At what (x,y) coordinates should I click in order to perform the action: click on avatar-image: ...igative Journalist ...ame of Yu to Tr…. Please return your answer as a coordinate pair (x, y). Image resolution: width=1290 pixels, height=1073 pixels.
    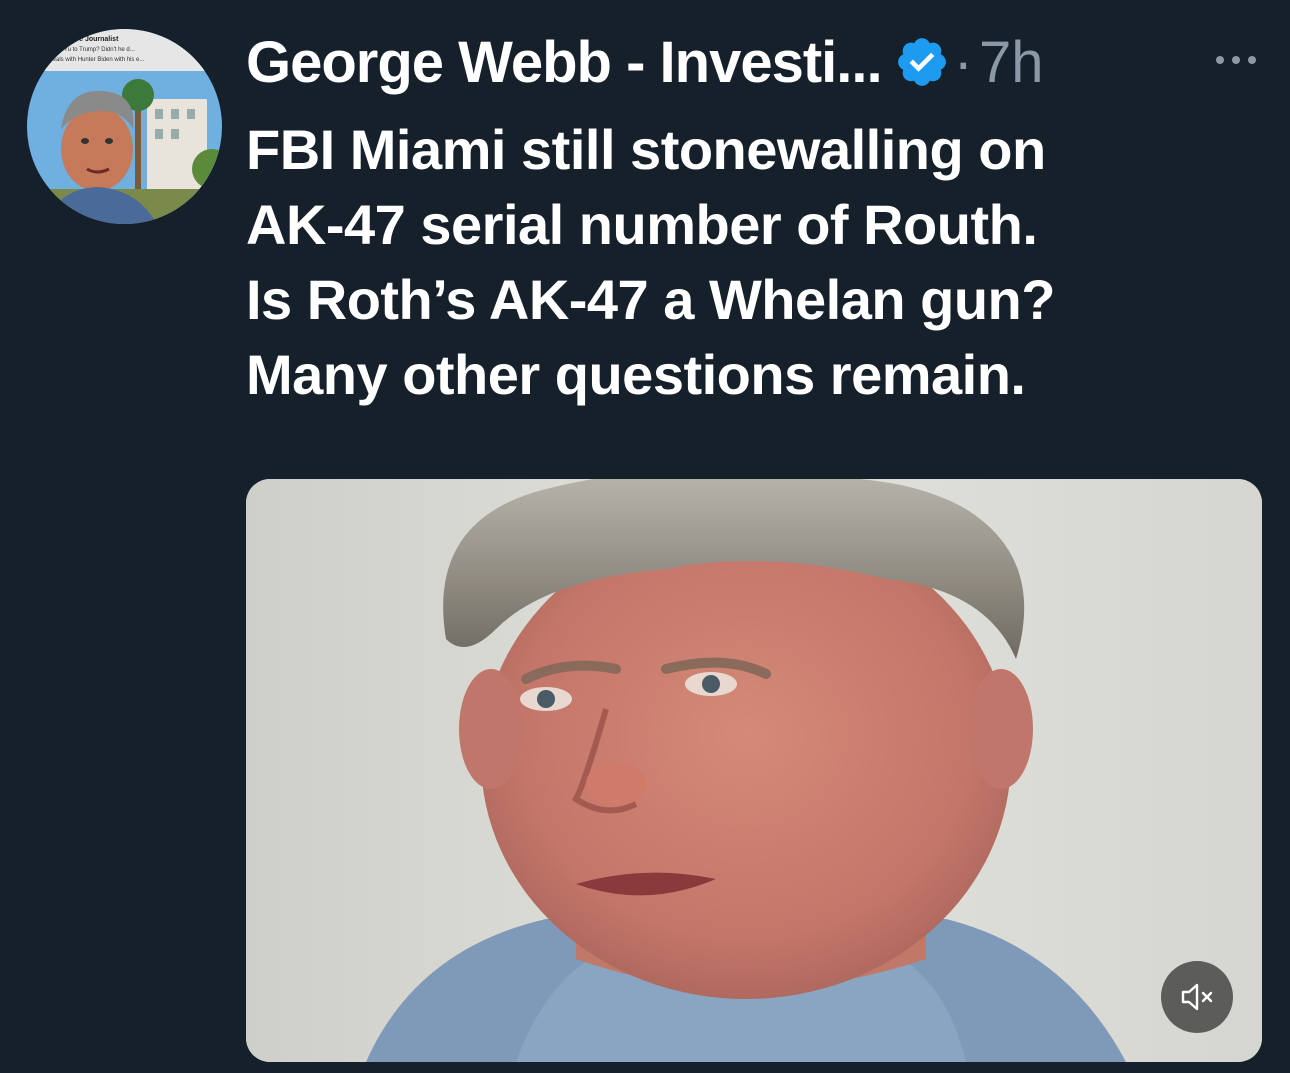
    Looking at the image, I should click on (124, 126).